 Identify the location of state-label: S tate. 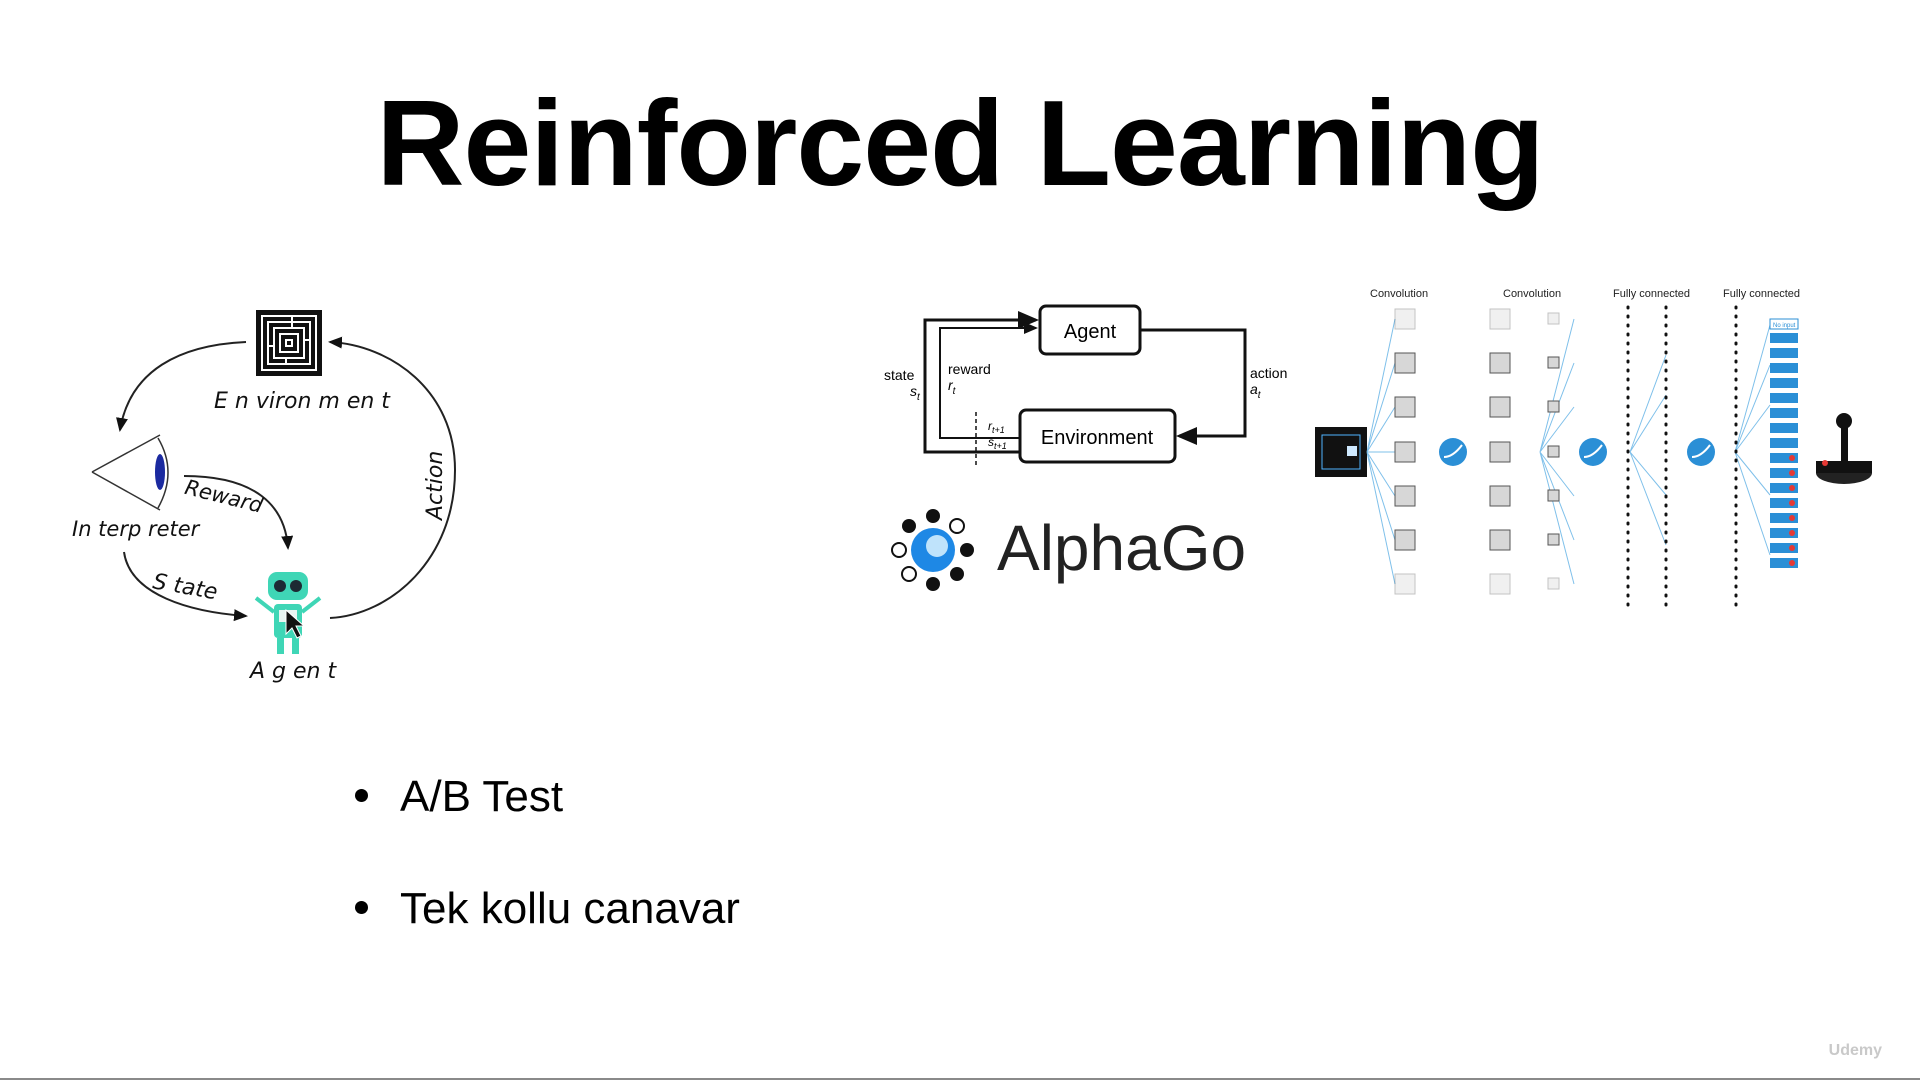
(185, 587).